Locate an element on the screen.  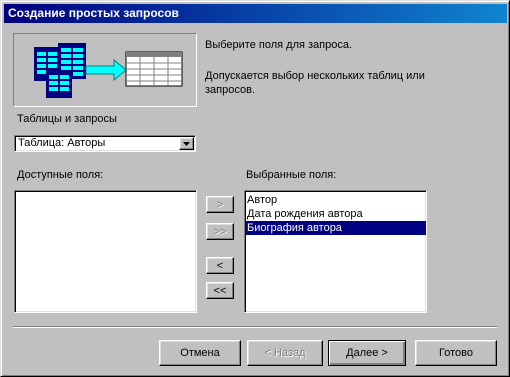
selected-field-item: Дата рождения автора is located at coordinates (335, 214).